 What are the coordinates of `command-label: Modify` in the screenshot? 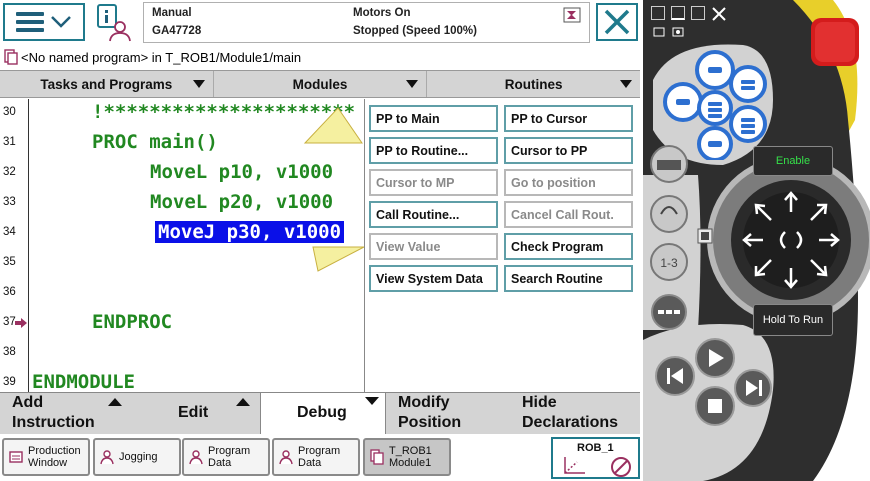 It's located at (424, 402).